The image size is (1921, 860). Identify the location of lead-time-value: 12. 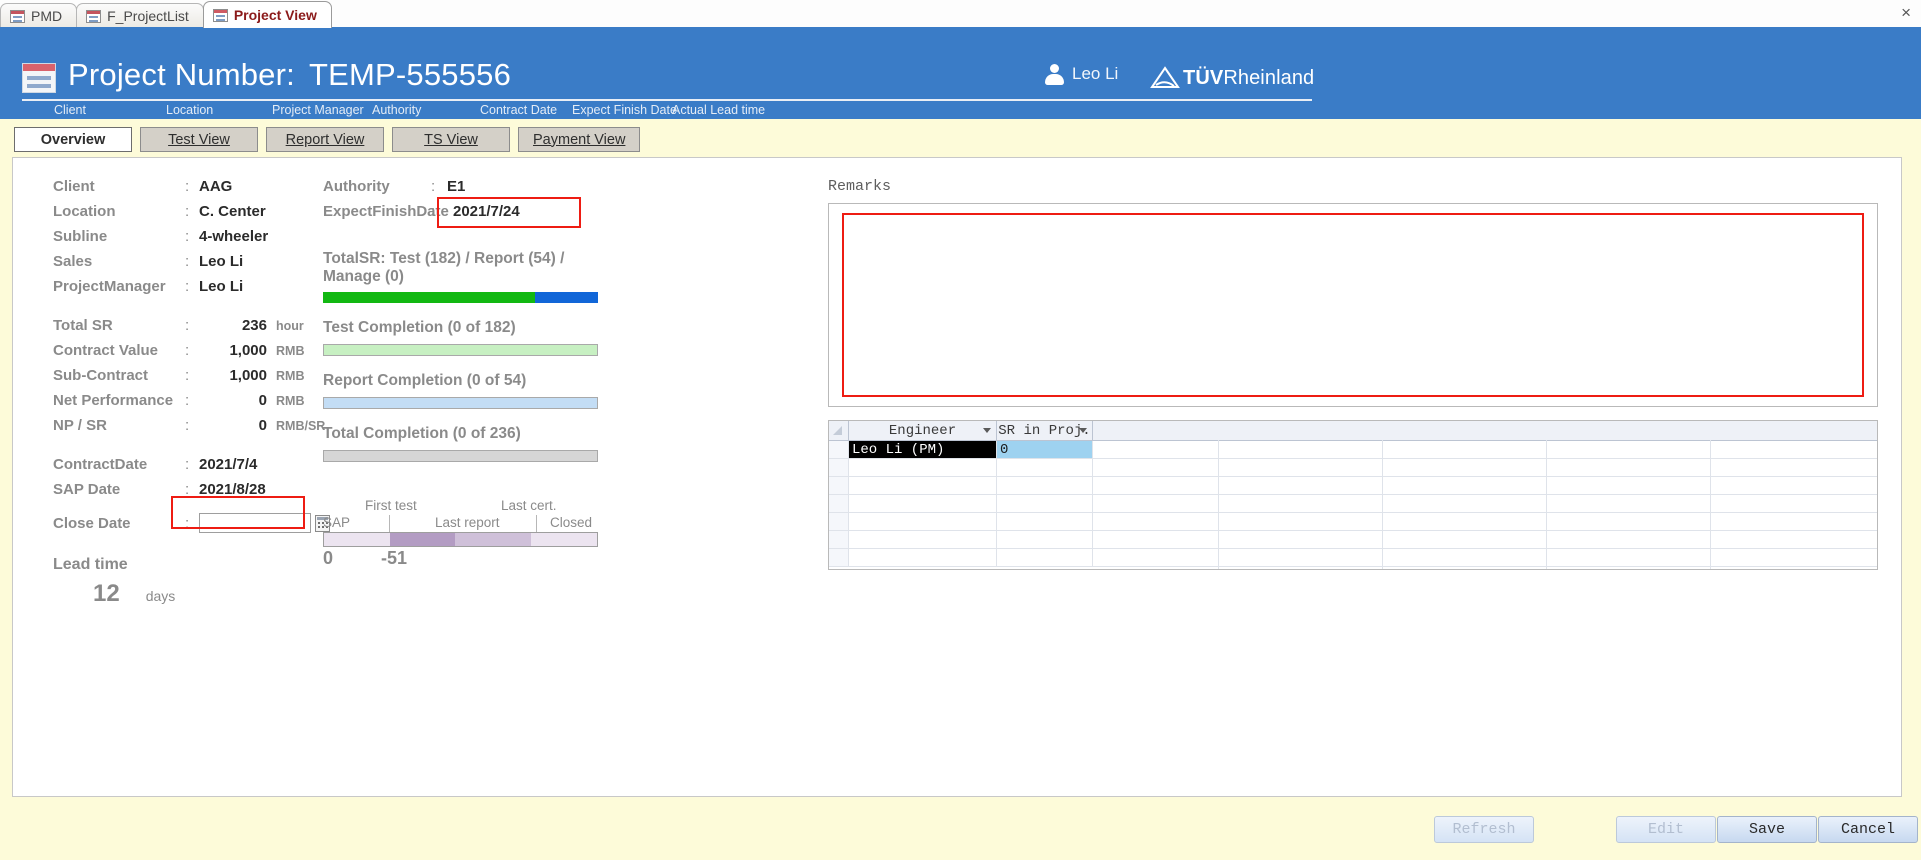
(106, 593).